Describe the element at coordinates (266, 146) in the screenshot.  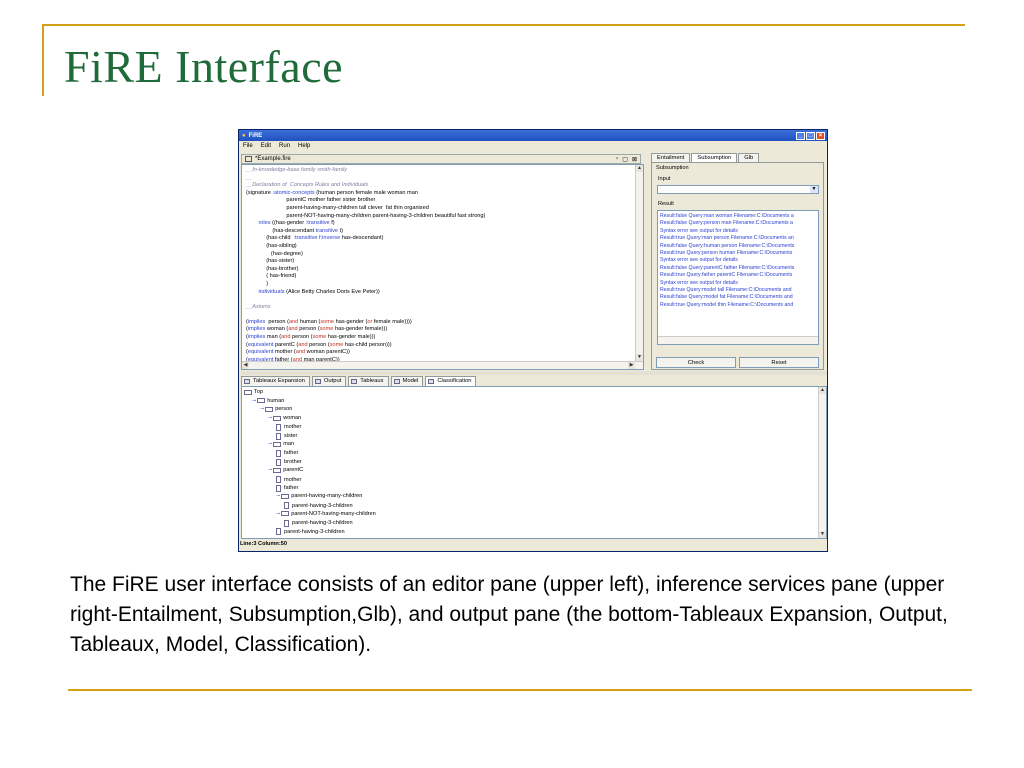
I see `menu-edit: Edit` at that location.